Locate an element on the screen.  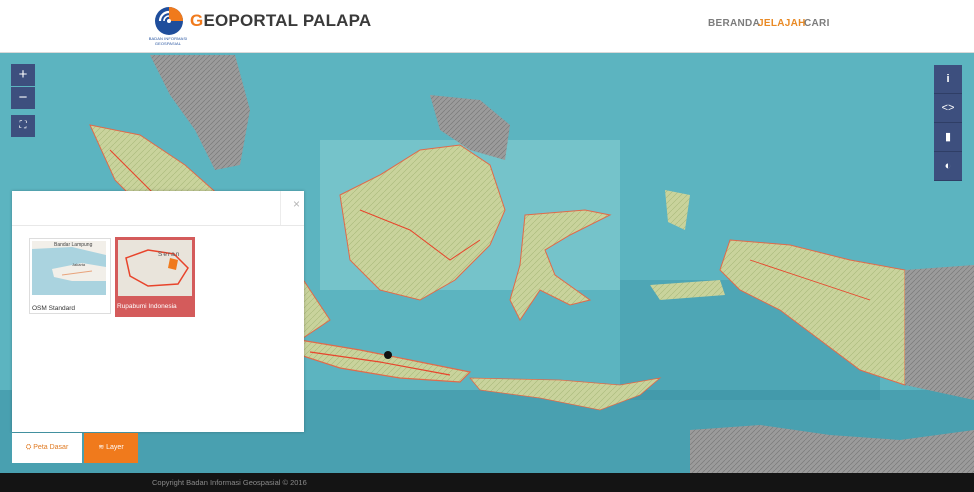
osm-thumb-label-2: Jakarta is located at coordinates (79, 264).